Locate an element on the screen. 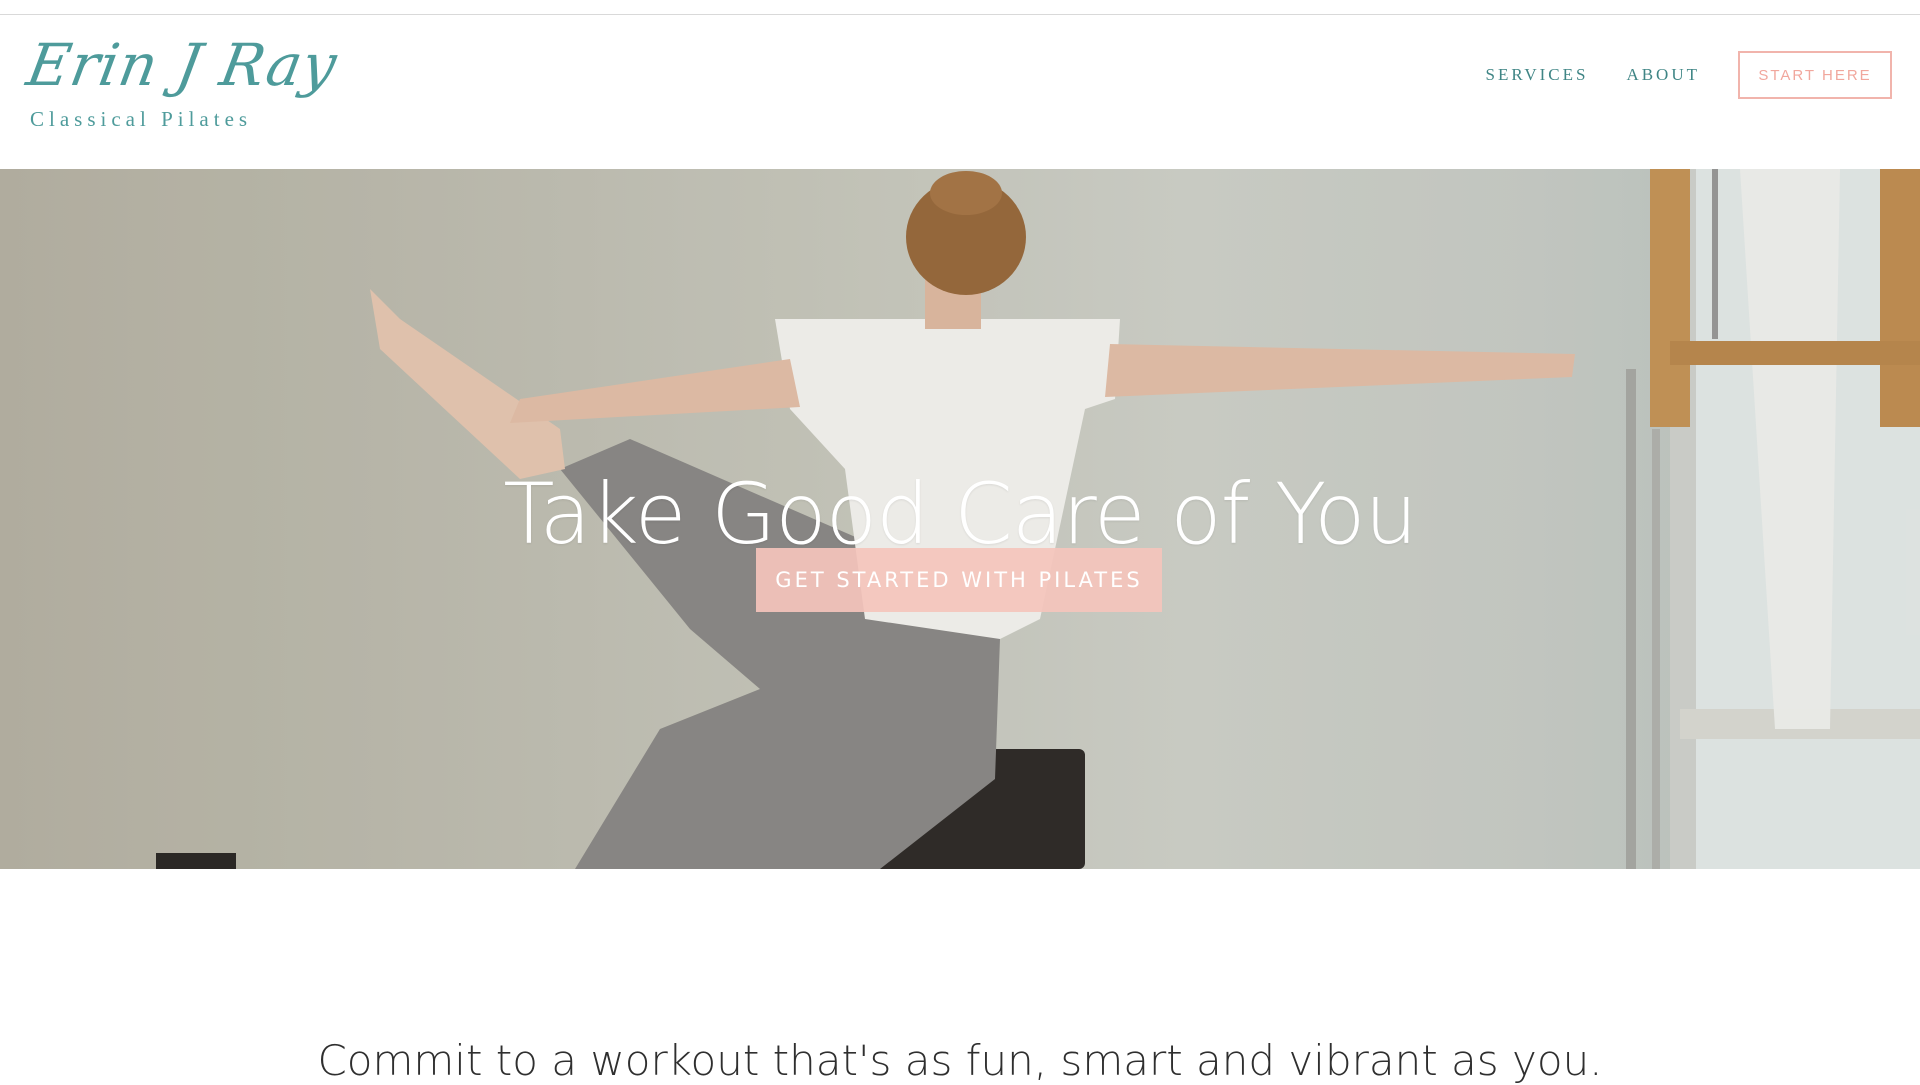 The width and height of the screenshot is (1920, 1085). logo-subtitle: Classical Pilates is located at coordinates (141, 119).